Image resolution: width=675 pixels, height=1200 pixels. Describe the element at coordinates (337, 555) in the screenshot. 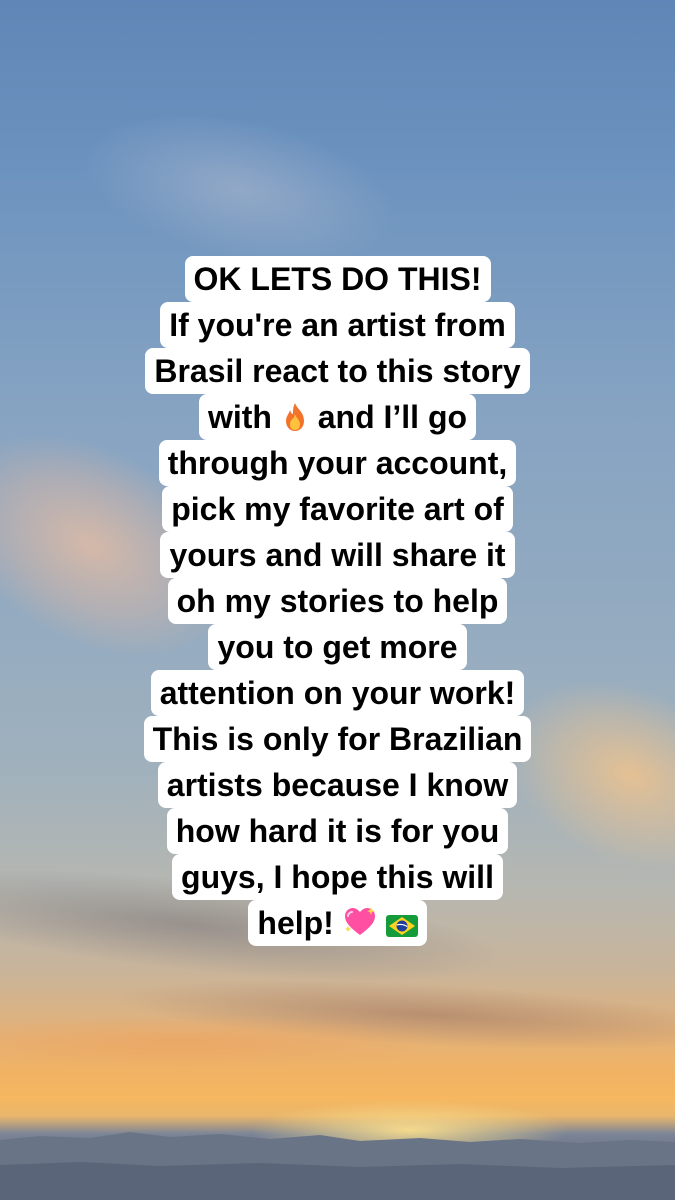

I see `caption-line: yours and will share it` at that location.